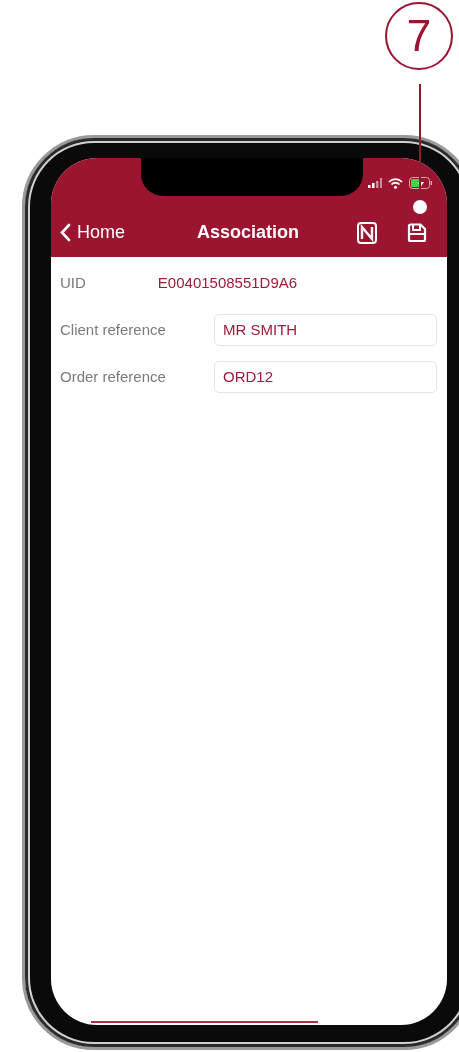  What do you see at coordinates (419, 36) in the screenshot?
I see `step-number-badge: 7` at bounding box center [419, 36].